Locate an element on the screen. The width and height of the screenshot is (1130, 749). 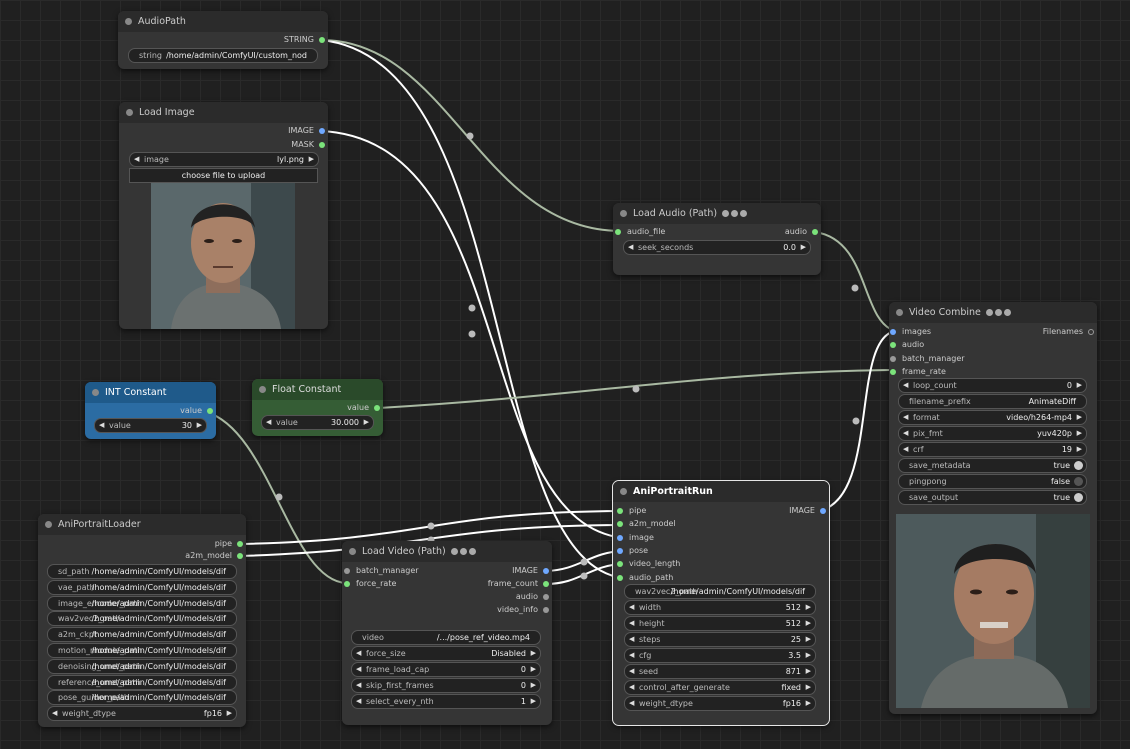
int-constant-node: INT Constant value ◀ value 30 ▶ is located at coordinates (150, 410).